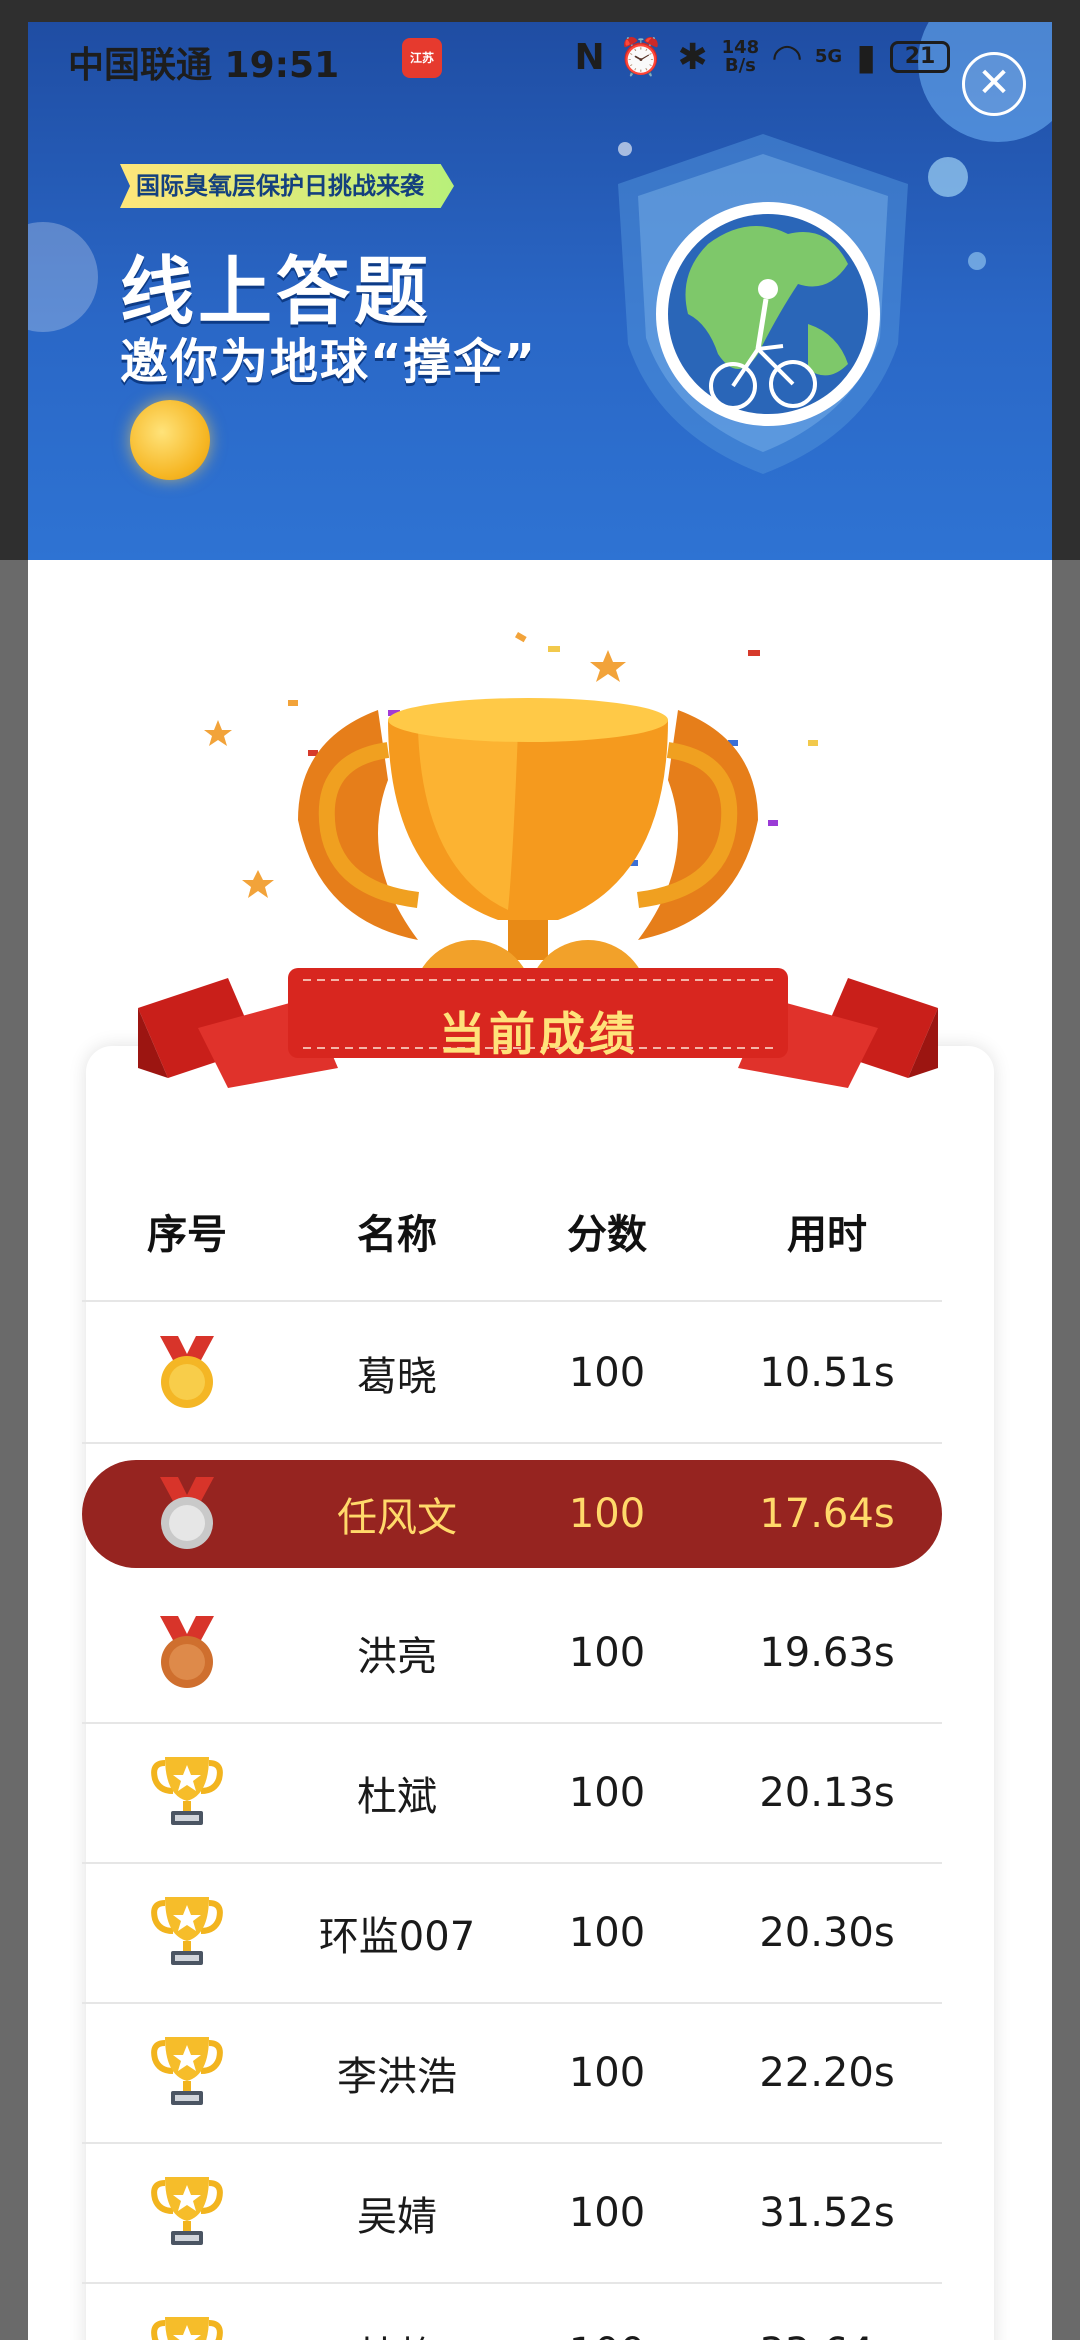  What do you see at coordinates (397, 1377) in the screenshot?
I see `row-name: 葛晓` at bounding box center [397, 1377].